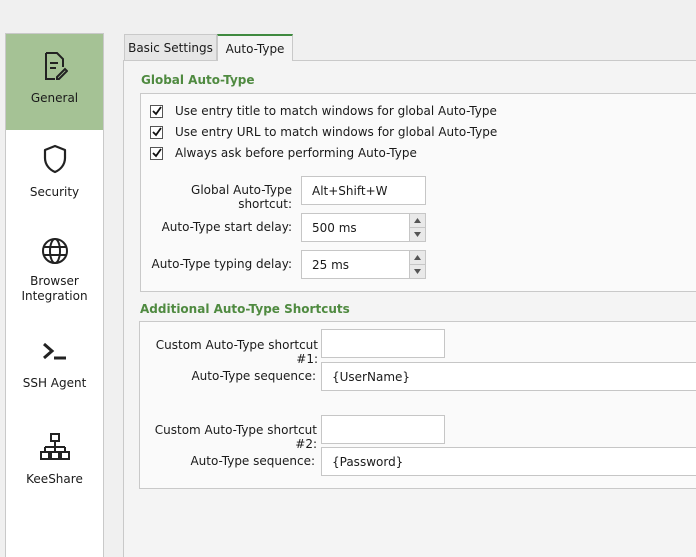 This screenshot has height=557, width=696. What do you see at coordinates (245, 309) in the screenshot?
I see `additional-shortcuts-title: Additional Auto-Type Shortcuts` at bounding box center [245, 309].